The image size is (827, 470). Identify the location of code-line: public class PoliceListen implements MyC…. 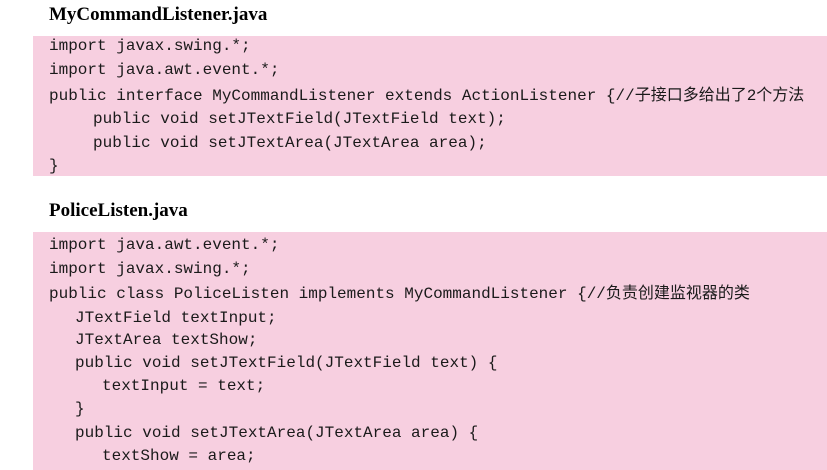
(399, 294).